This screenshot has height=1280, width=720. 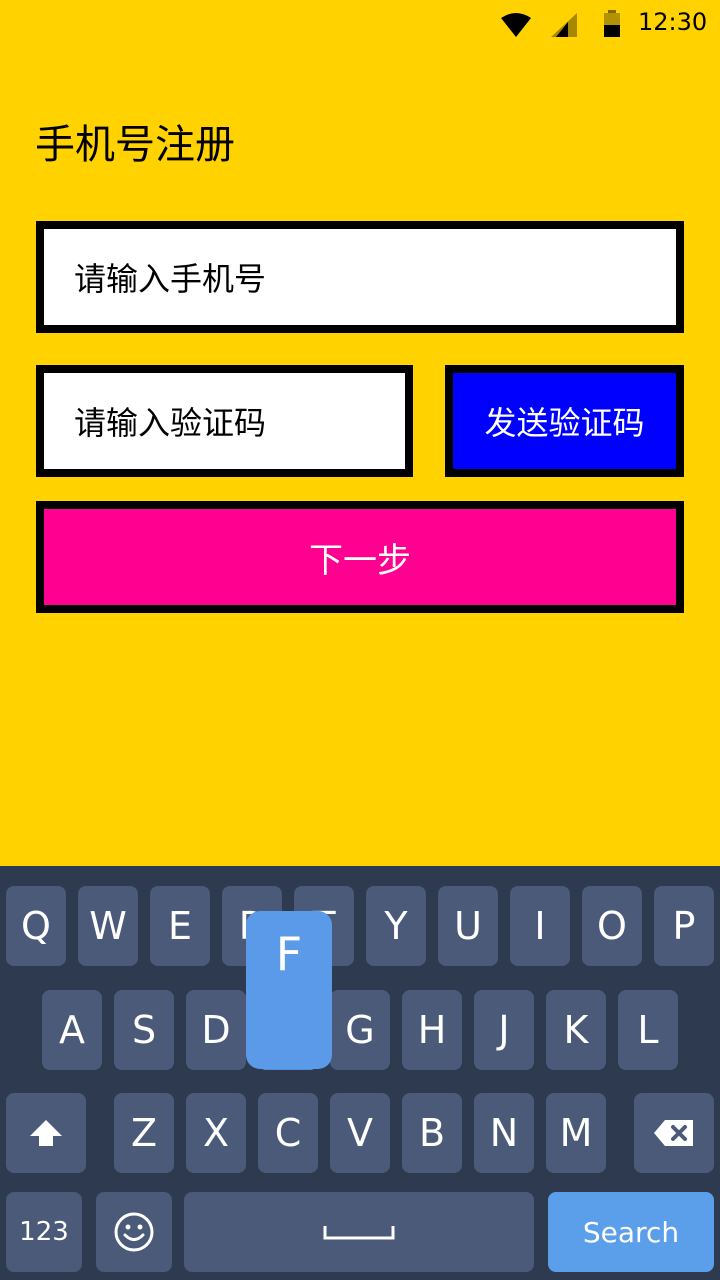 What do you see at coordinates (360, 1030) in the screenshot?
I see `key-g: G` at bounding box center [360, 1030].